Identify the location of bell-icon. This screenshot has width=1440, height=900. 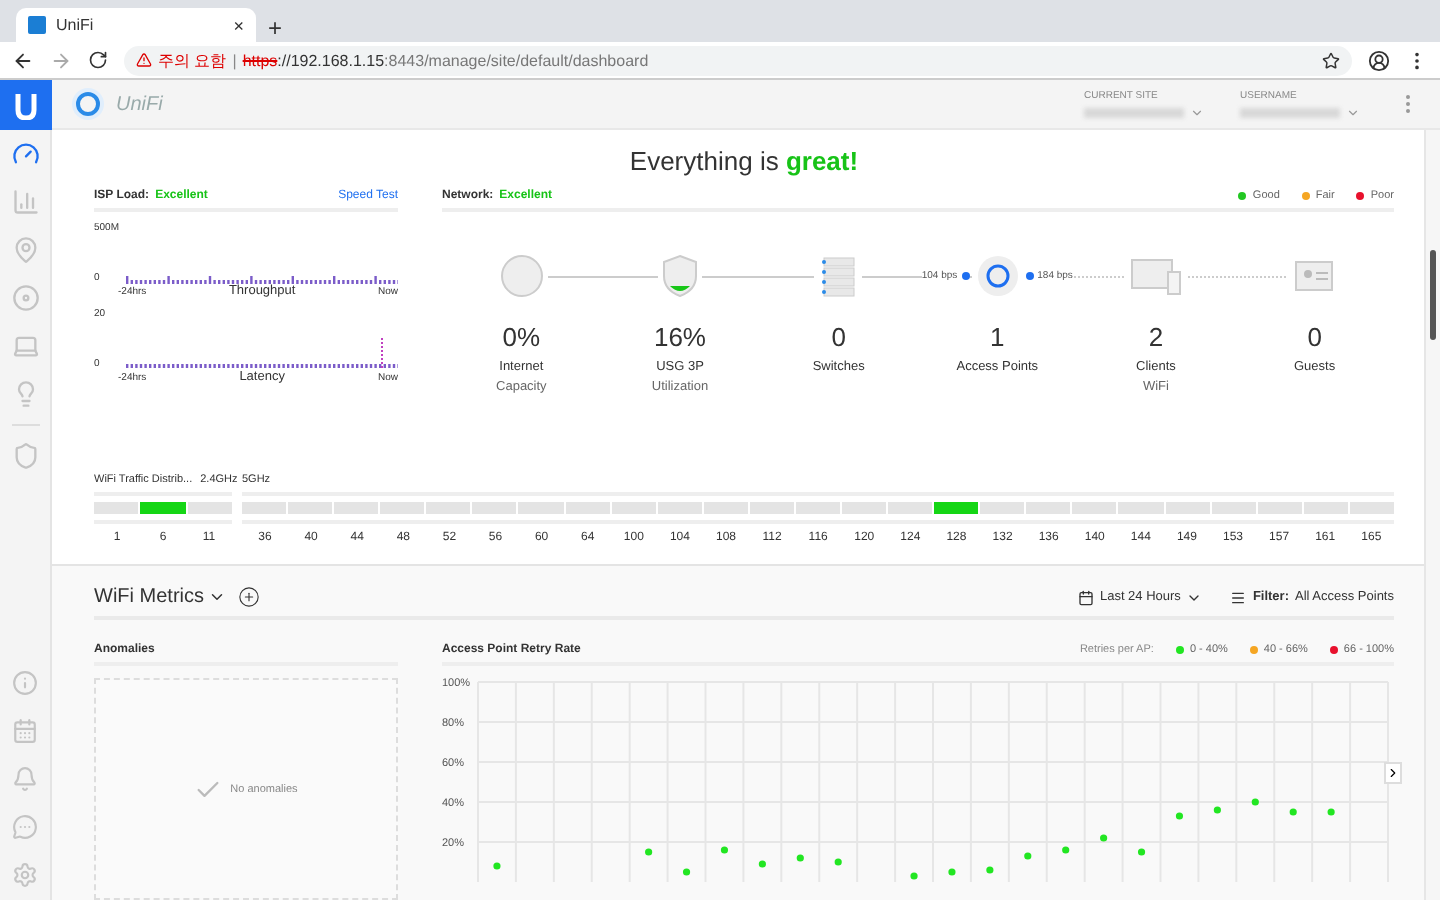
(25, 780).